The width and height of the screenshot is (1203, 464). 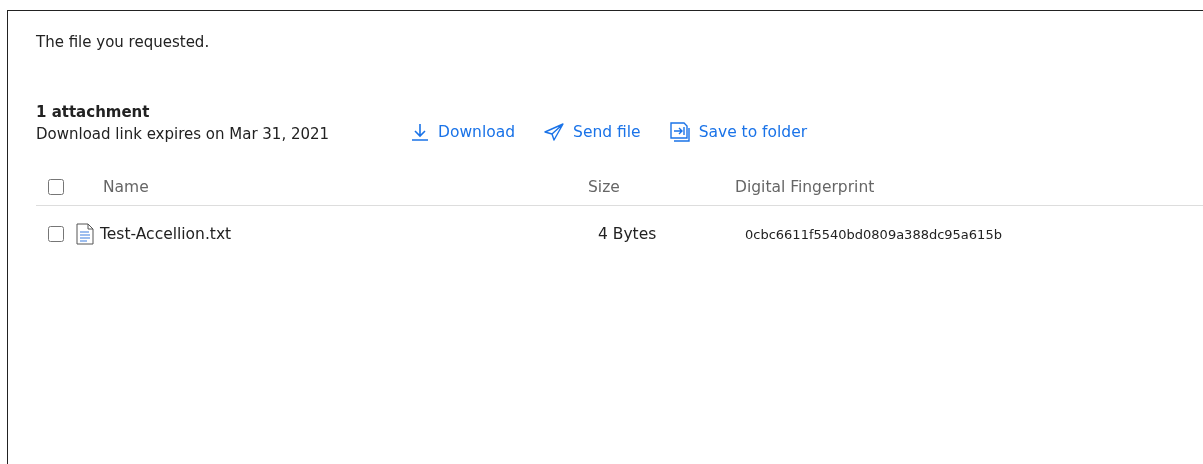 I want to click on send-icon, so click(x=554, y=132).